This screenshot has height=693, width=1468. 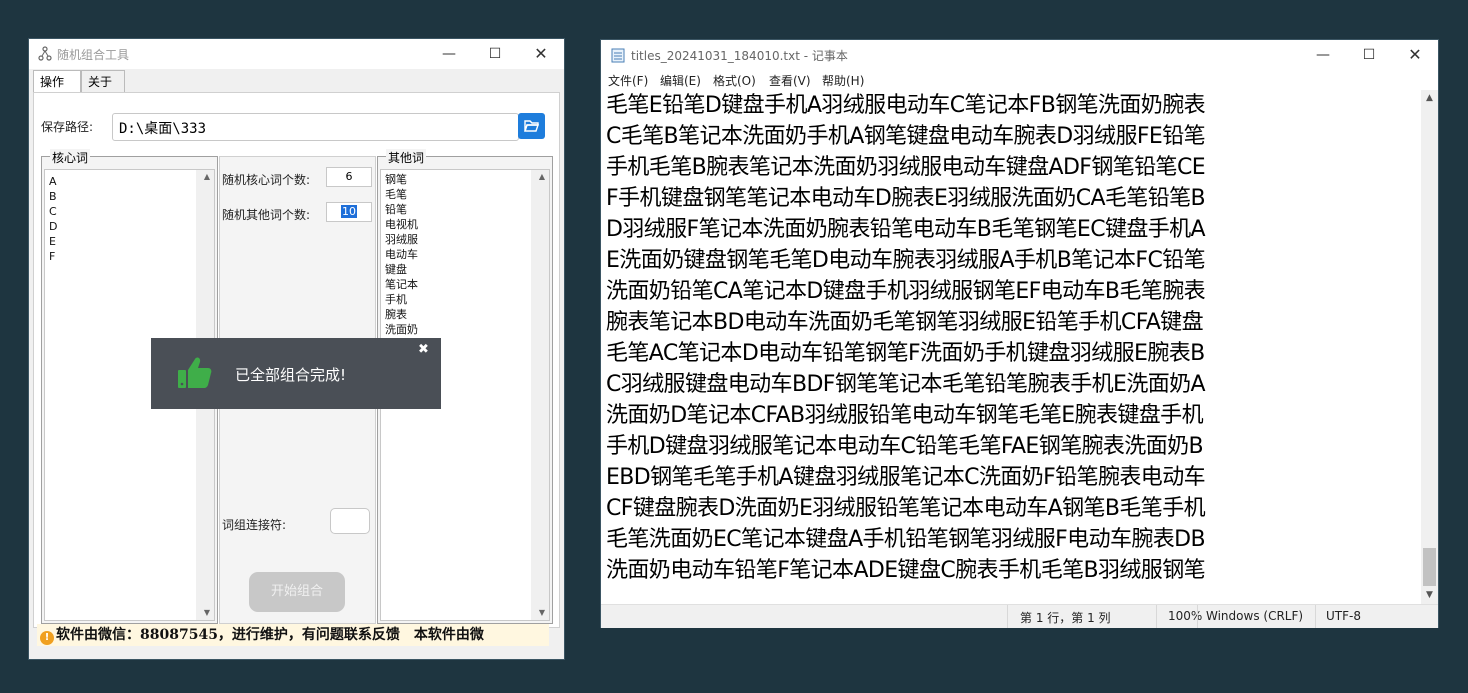 What do you see at coordinates (906, 198) in the screenshot?
I see `text-line: F手机键盘钢笔笔记本电动车D腕表E羽绒服洗面奶CA毛笔铅笔B` at bounding box center [906, 198].